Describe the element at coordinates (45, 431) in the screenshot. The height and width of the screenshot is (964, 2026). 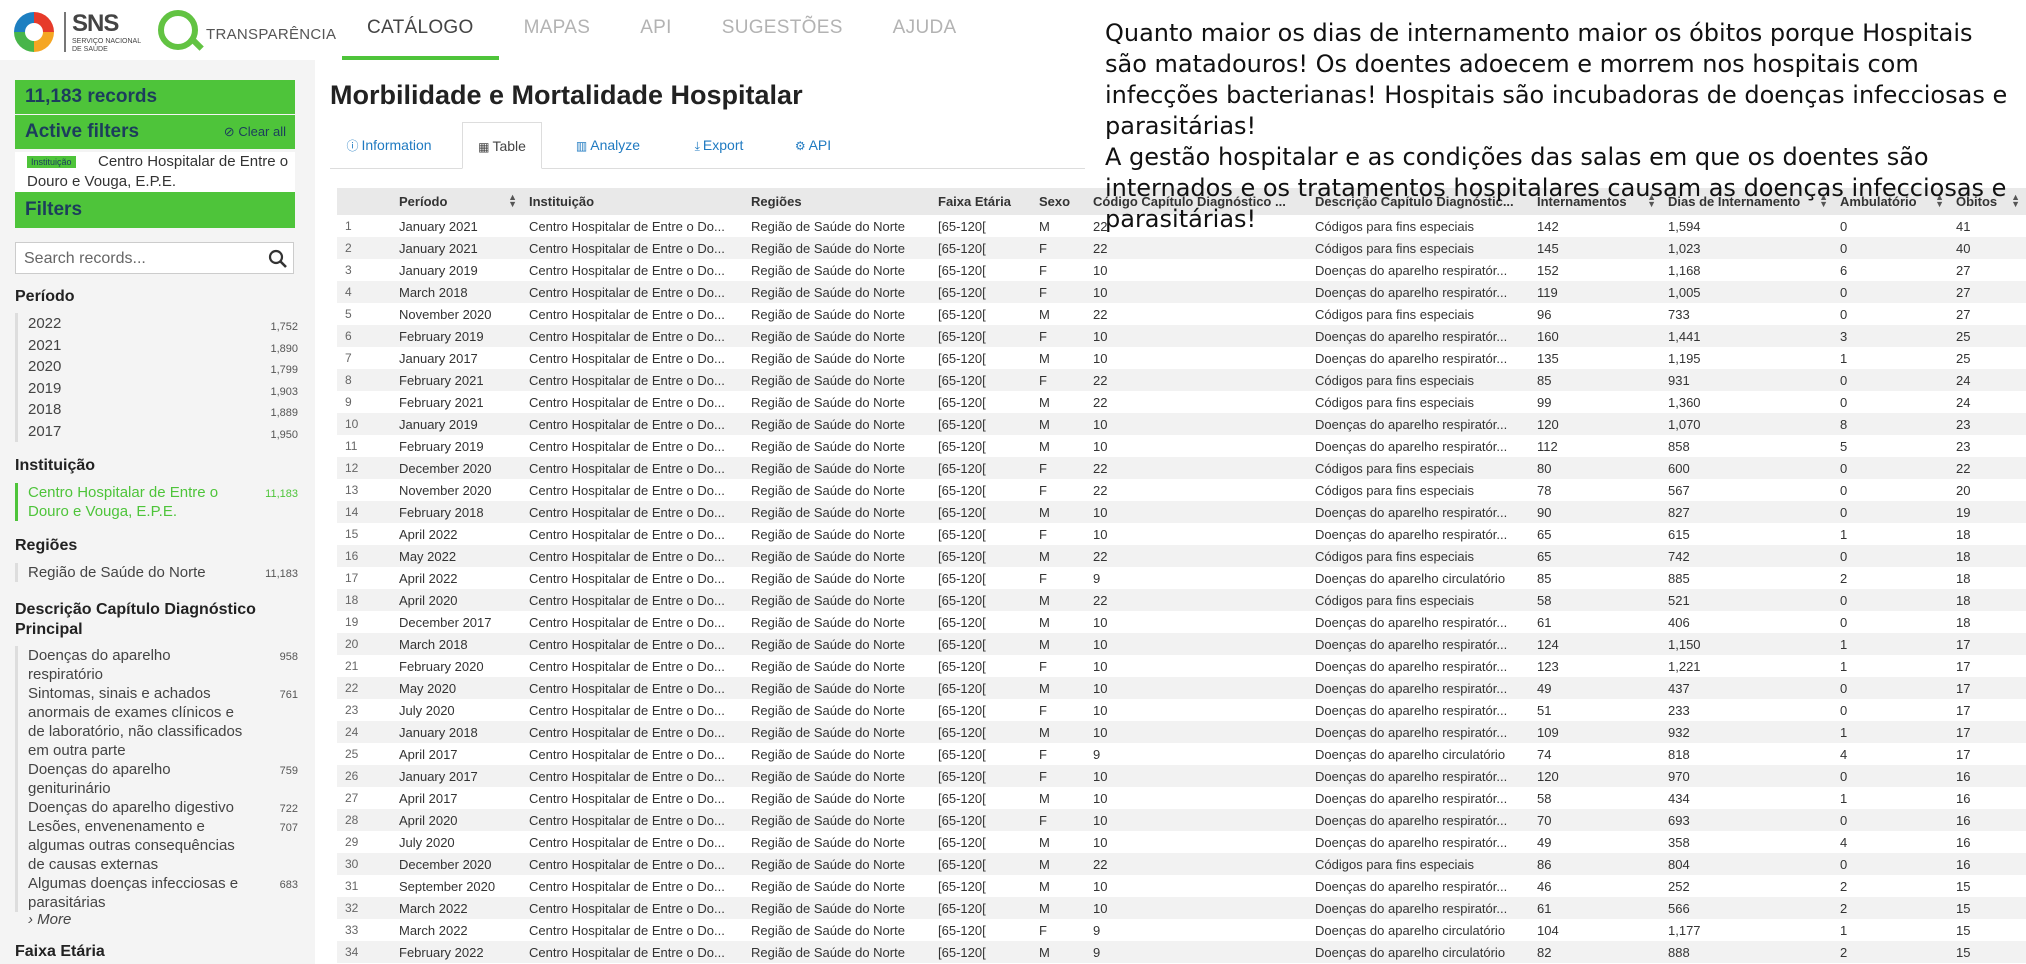
I see `facet-item-label: 2017` at that location.